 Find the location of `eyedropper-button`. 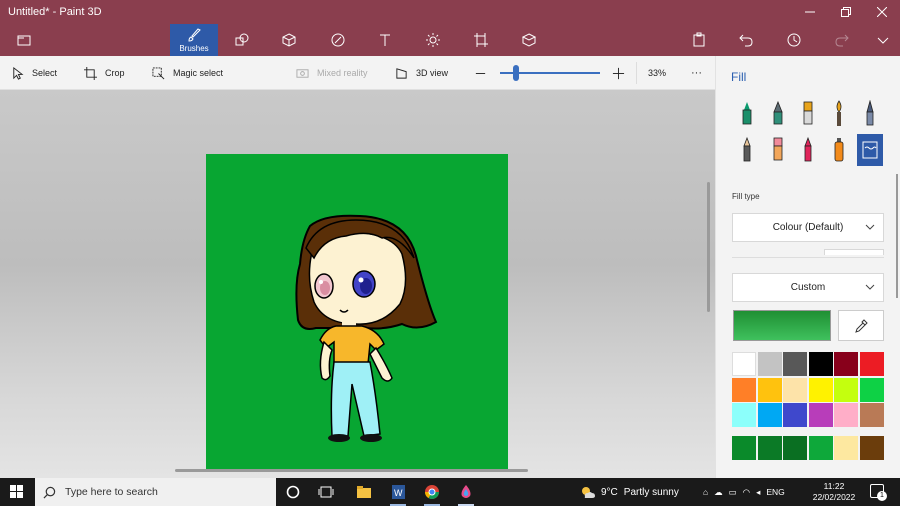

eyedropper-button is located at coordinates (861, 325).